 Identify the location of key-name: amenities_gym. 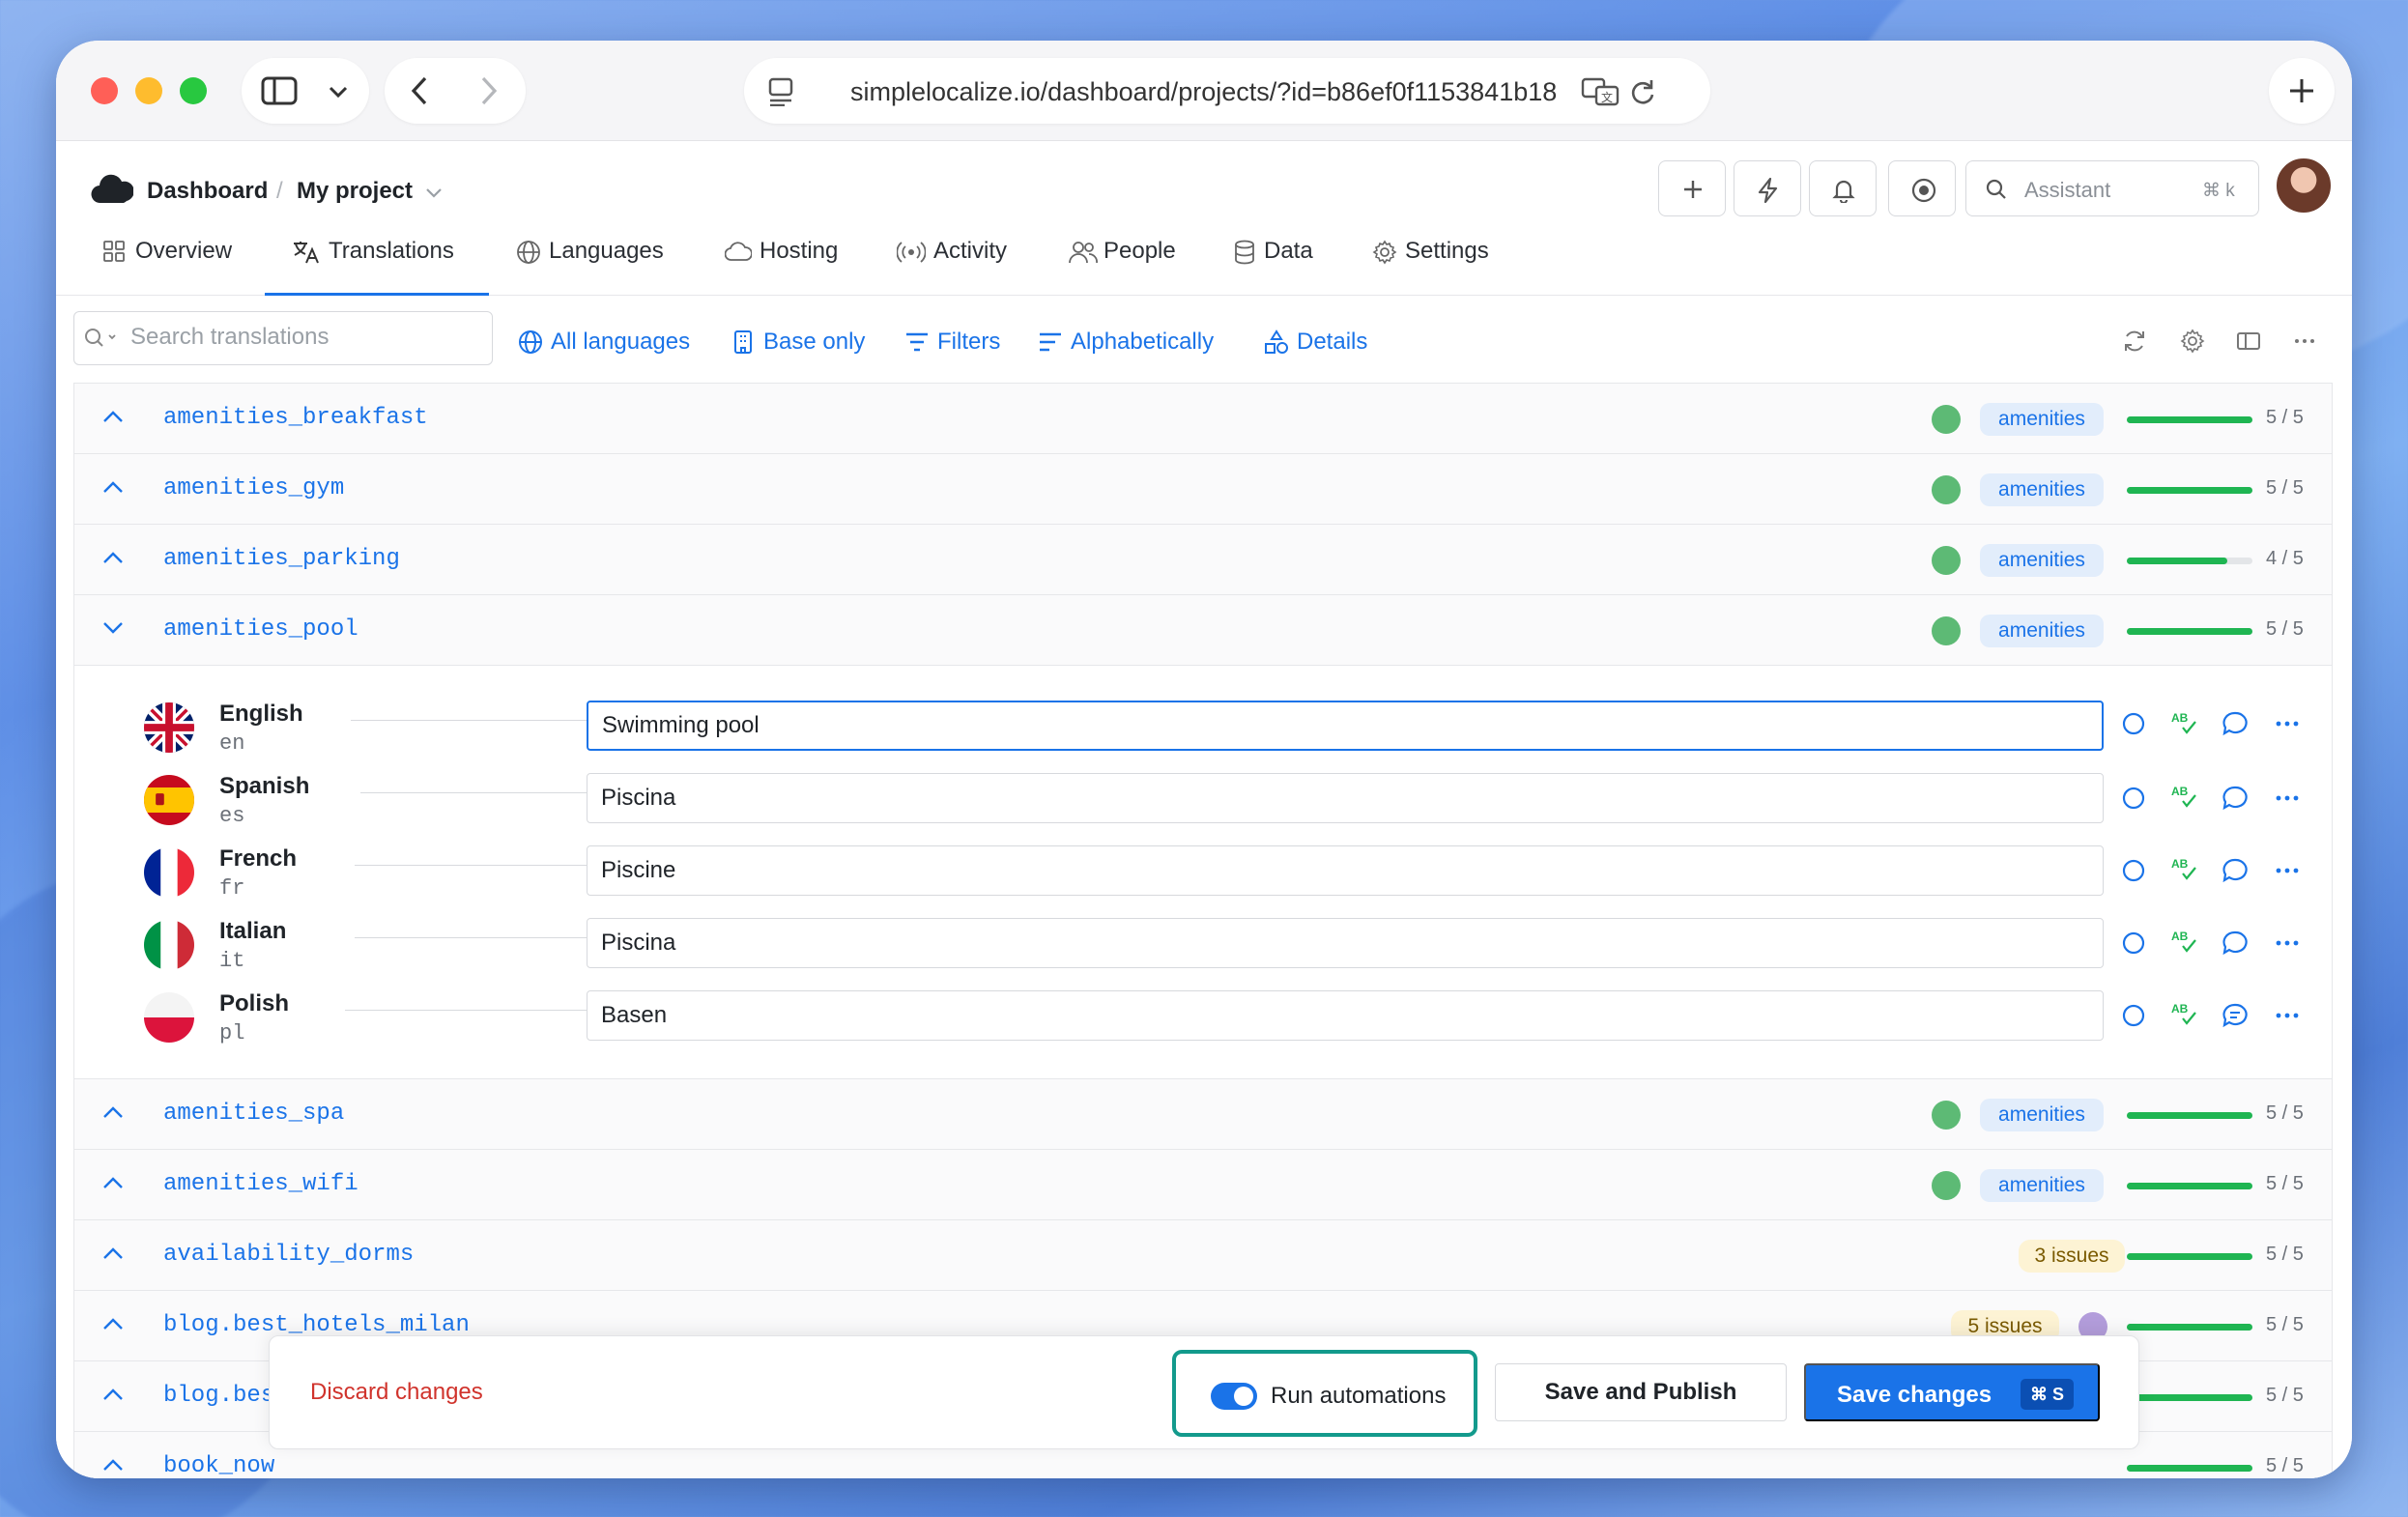
(254, 488).